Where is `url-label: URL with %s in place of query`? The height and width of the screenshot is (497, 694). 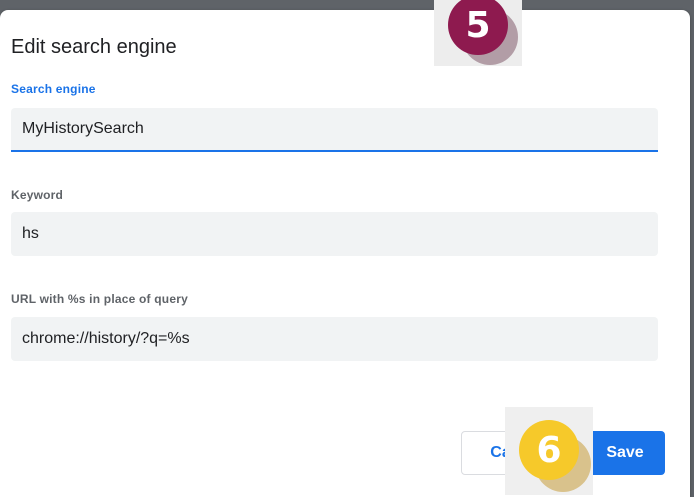 url-label: URL with %s in place of query is located at coordinates (99, 299).